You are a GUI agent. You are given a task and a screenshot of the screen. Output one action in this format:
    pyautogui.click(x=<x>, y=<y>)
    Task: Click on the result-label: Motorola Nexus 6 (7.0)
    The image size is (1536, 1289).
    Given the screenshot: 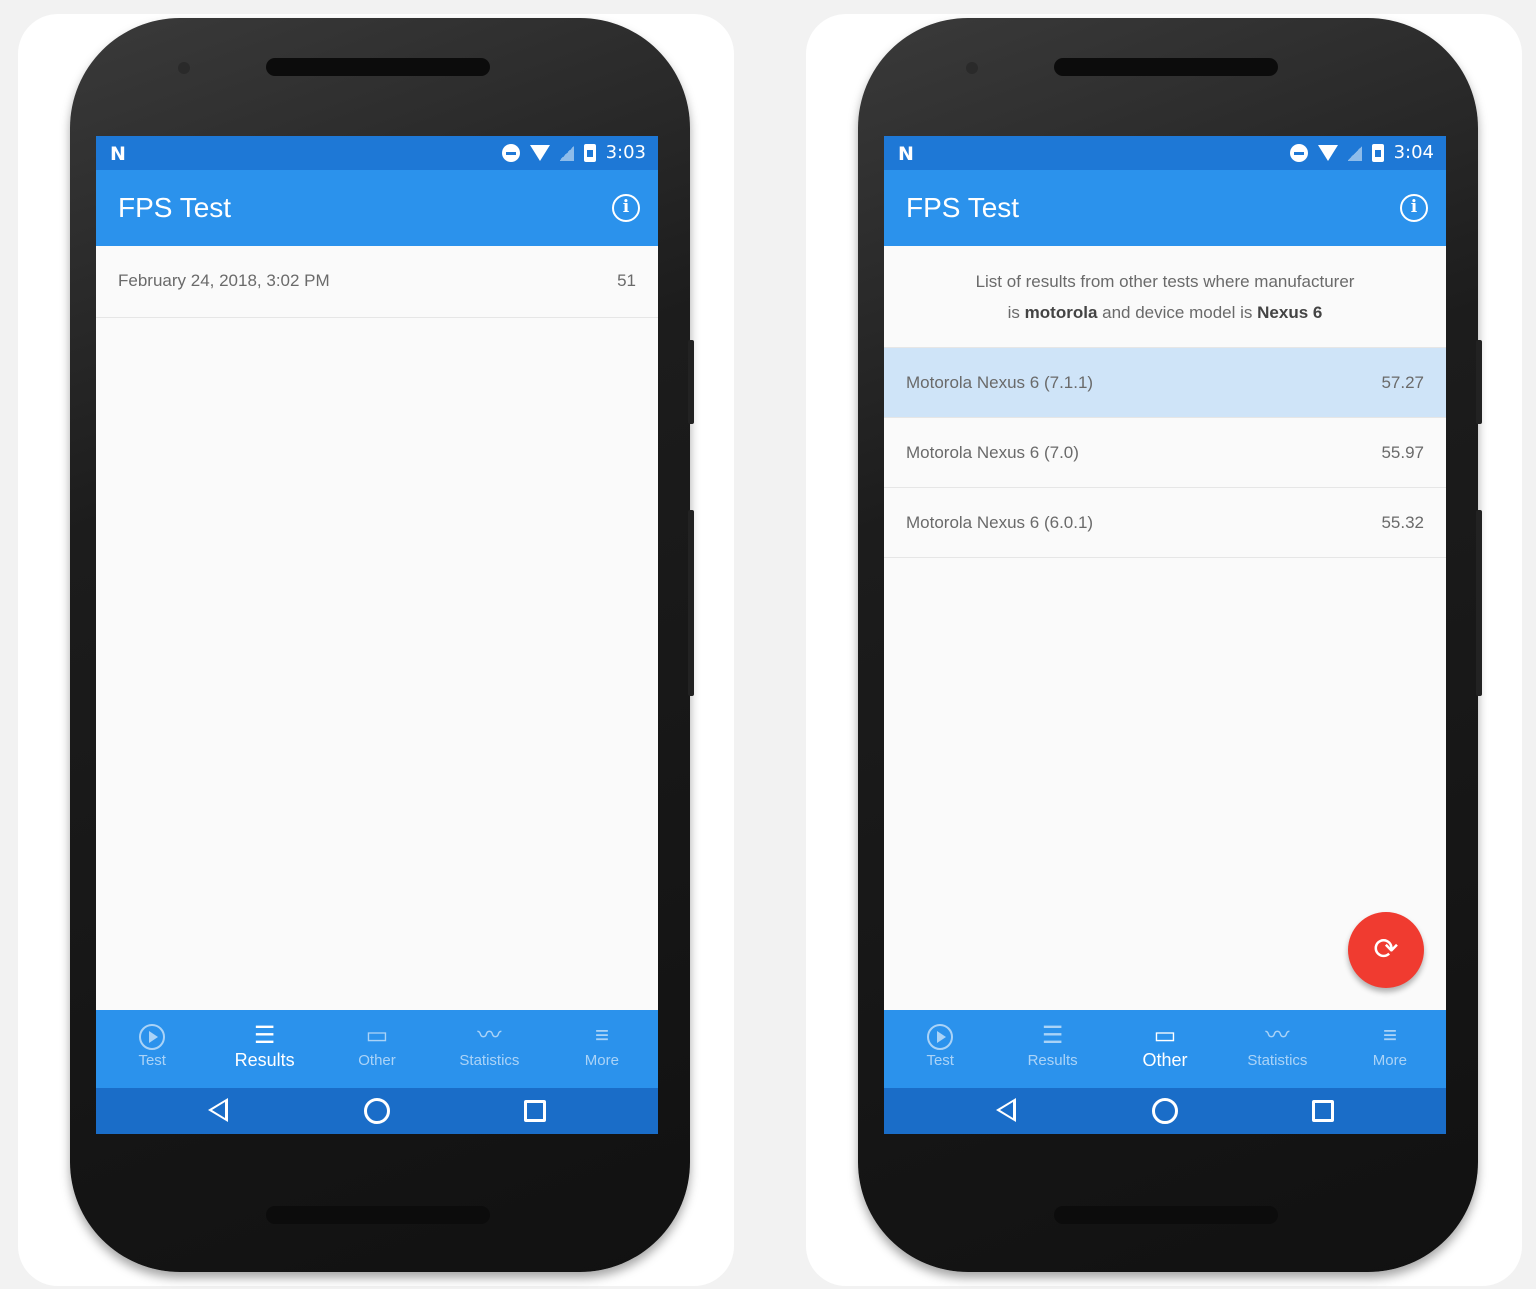 What is the action you would take?
    pyautogui.click(x=992, y=452)
    